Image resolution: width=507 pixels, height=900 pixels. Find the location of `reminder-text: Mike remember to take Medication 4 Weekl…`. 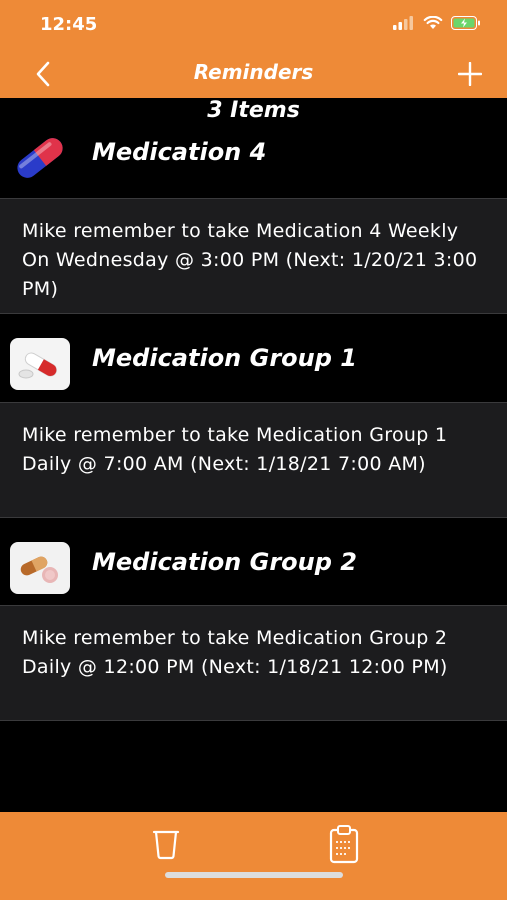

reminder-text: Mike remember to take Medication 4 Weekl… is located at coordinates (250, 260).